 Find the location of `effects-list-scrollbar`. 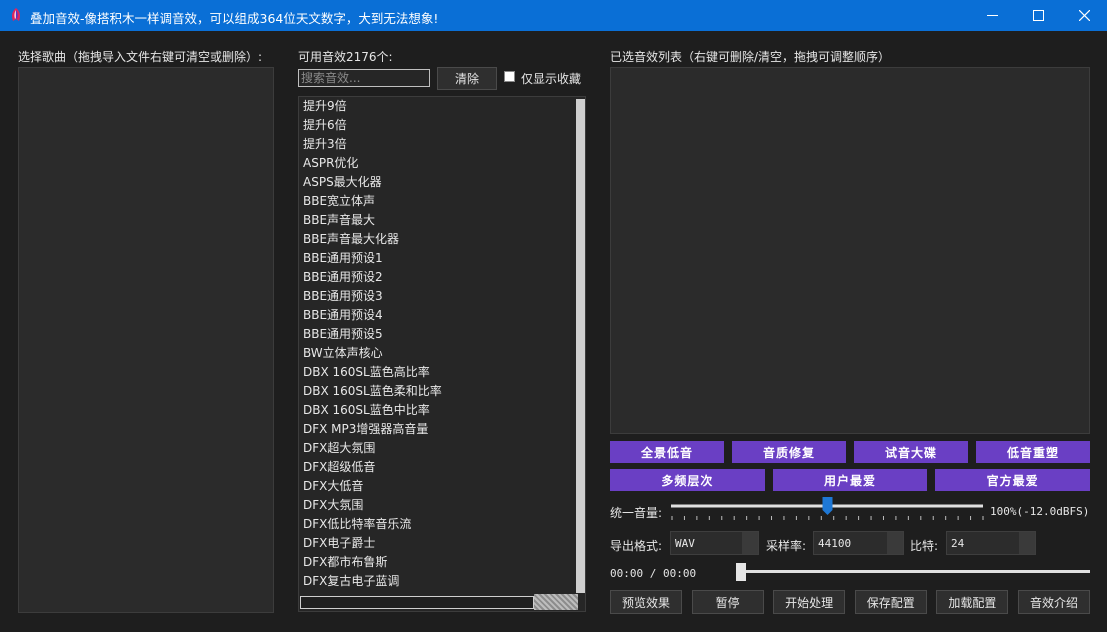

effects-list-scrollbar is located at coordinates (580, 346).